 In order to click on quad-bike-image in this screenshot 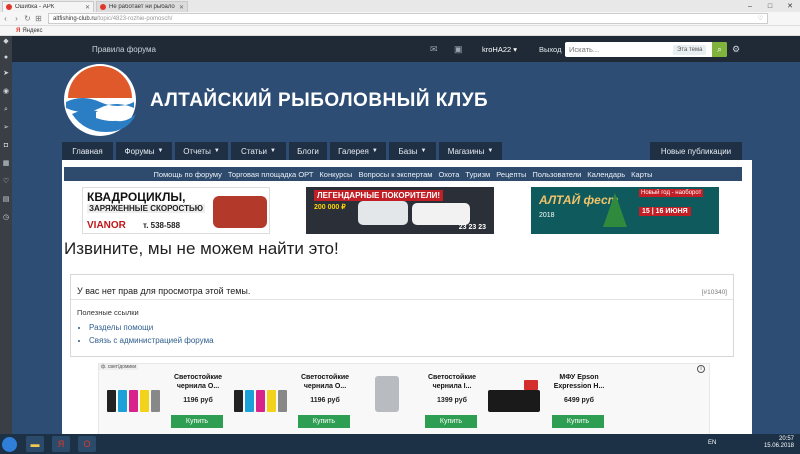, I will do `click(240, 212)`.